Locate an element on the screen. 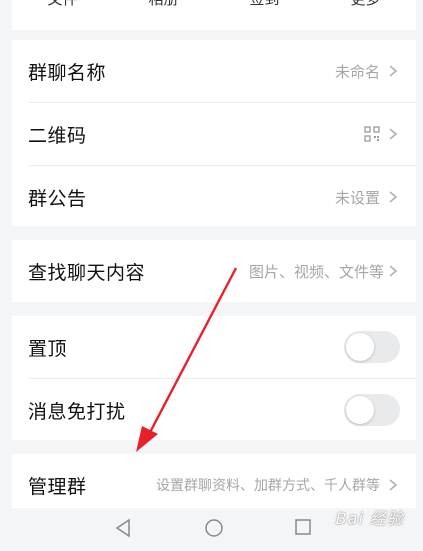 The height and width of the screenshot is (551, 423). group-name-value: 未命名 is located at coordinates (357, 71).